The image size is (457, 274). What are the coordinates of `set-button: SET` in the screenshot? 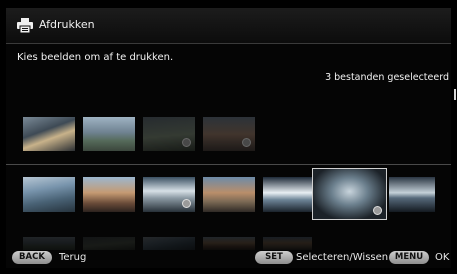 It's located at (274, 257).